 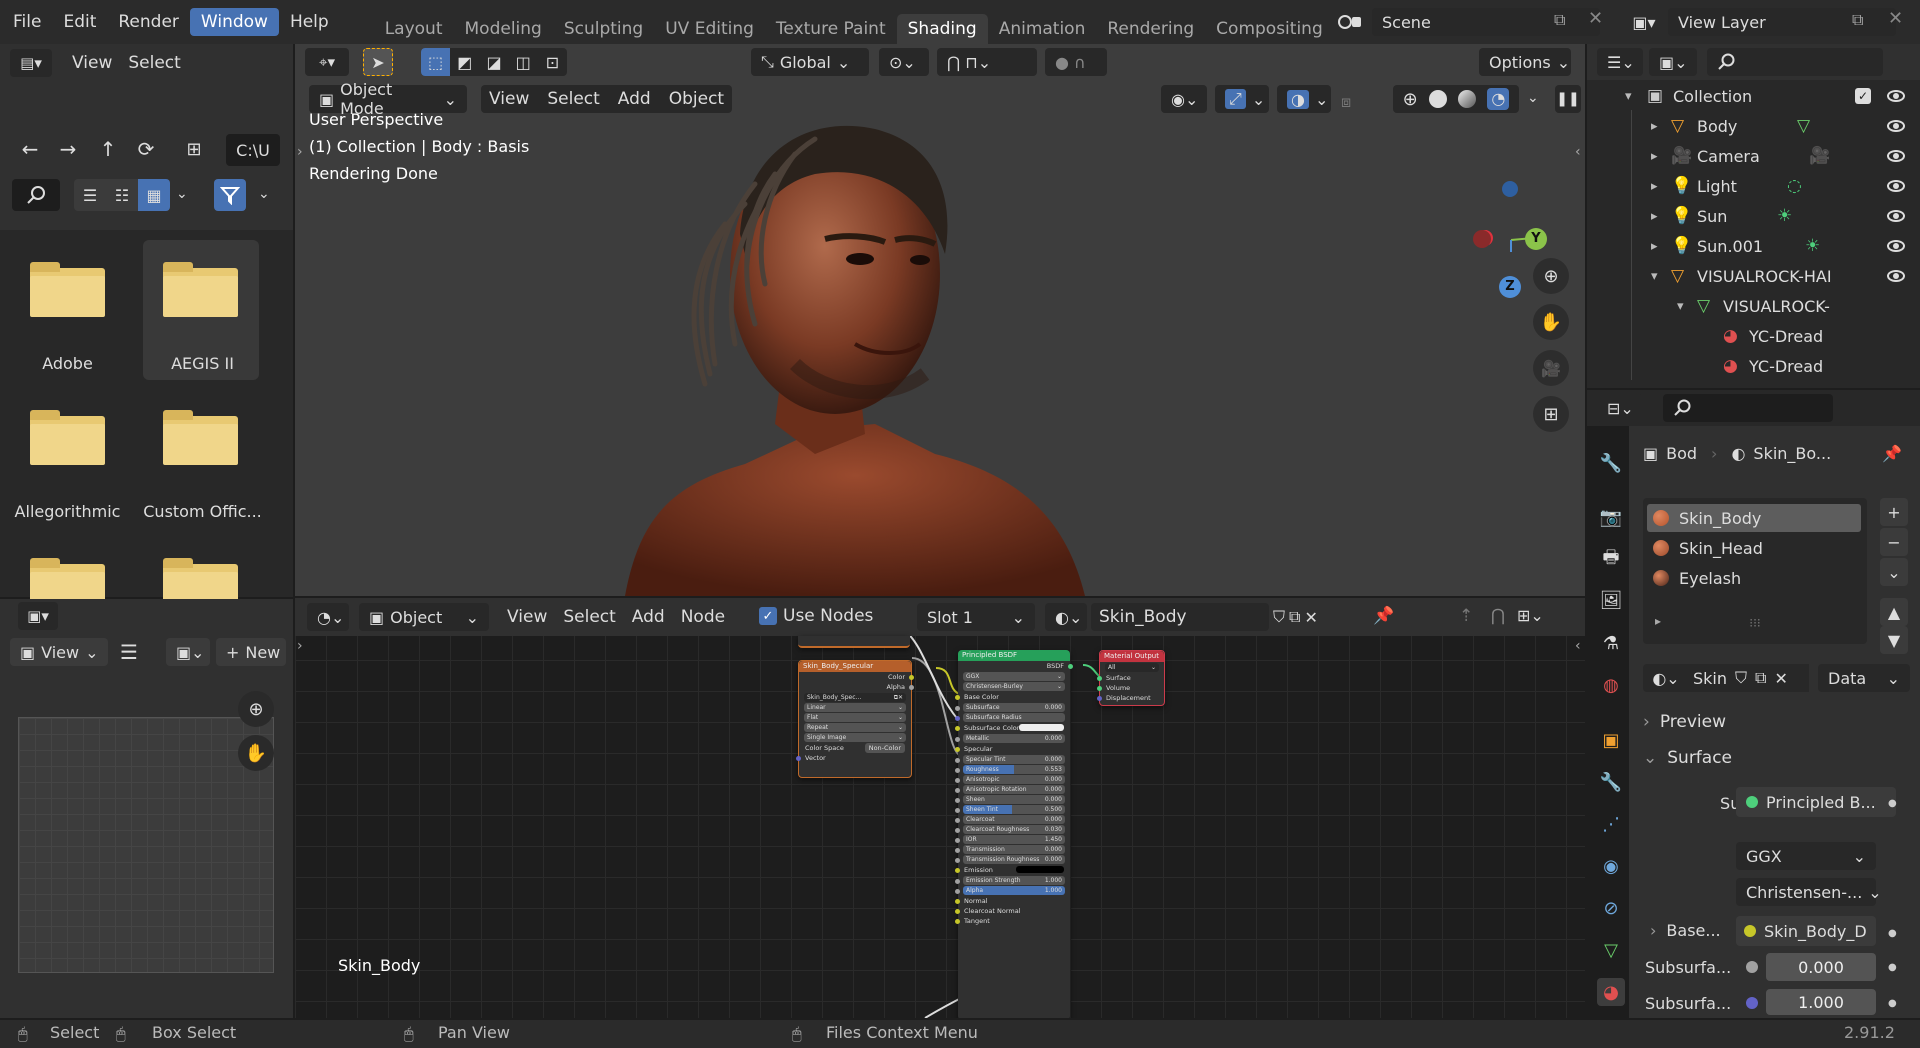 I want to click on outliner-item: ▸ 💡 Sun.001 ☀, so click(x=1753, y=246).